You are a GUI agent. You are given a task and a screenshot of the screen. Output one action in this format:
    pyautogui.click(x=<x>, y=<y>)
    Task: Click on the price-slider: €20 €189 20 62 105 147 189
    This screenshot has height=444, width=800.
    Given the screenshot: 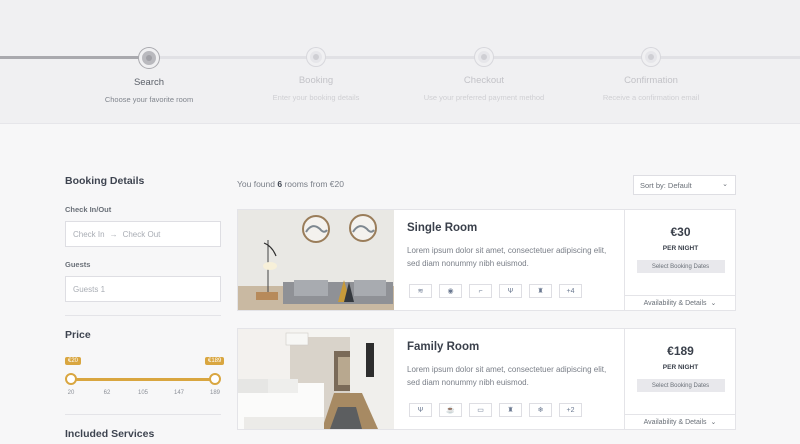 What is the action you would take?
    pyautogui.click(x=145, y=377)
    